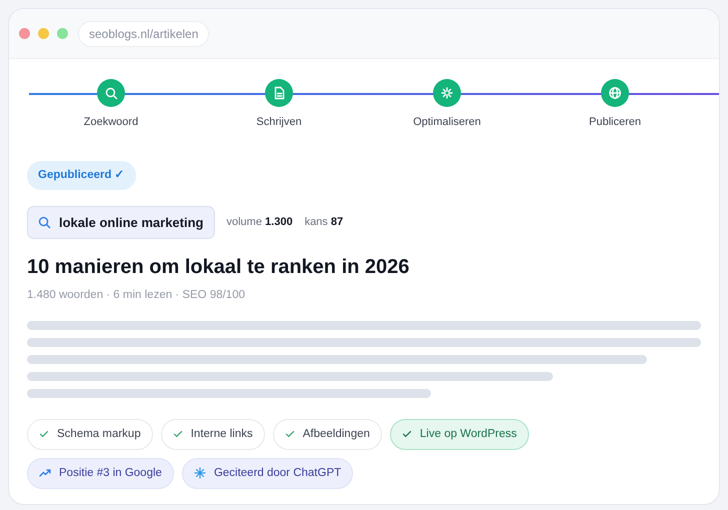 The image size is (728, 510). What do you see at coordinates (45, 473) in the screenshot?
I see `trend-up-icon` at bounding box center [45, 473].